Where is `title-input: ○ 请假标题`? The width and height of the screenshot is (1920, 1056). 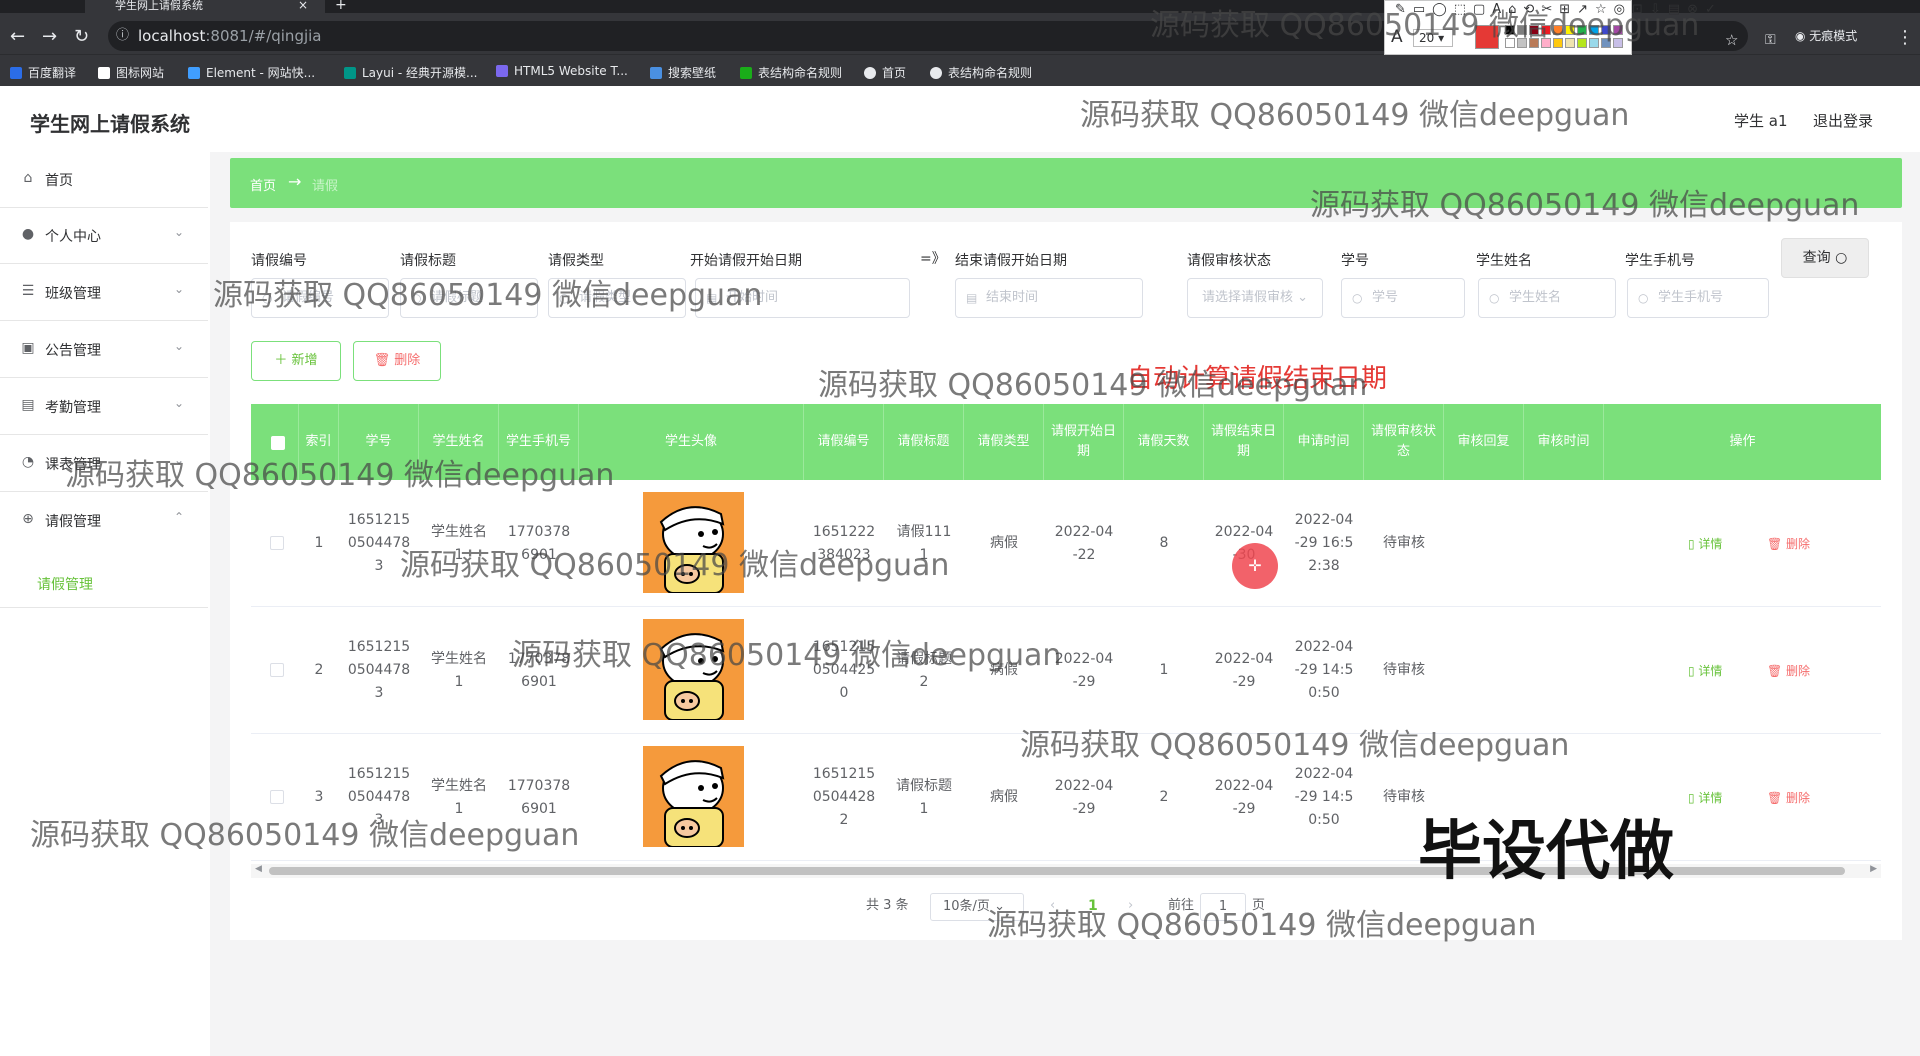
title-input: ○ 请假标题 is located at coordinates (469, 298).